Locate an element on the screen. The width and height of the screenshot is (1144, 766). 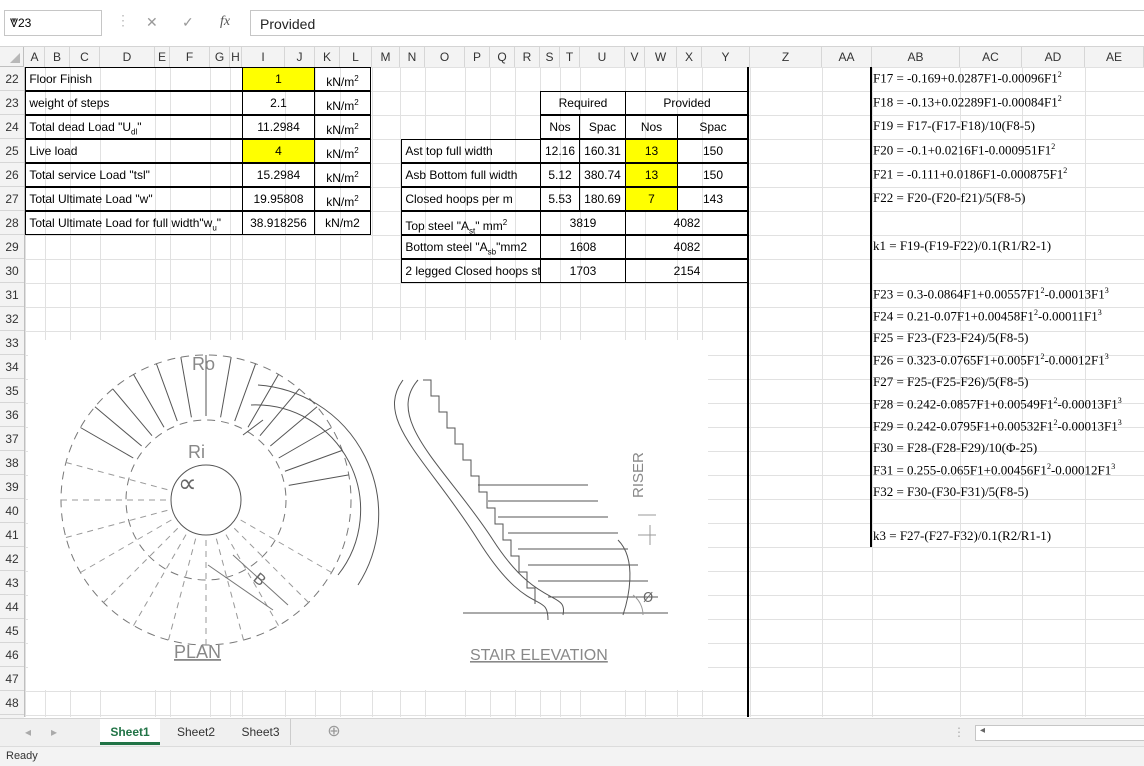
load-label: Total service Load "tsl" is located at coordinates (134, 175).